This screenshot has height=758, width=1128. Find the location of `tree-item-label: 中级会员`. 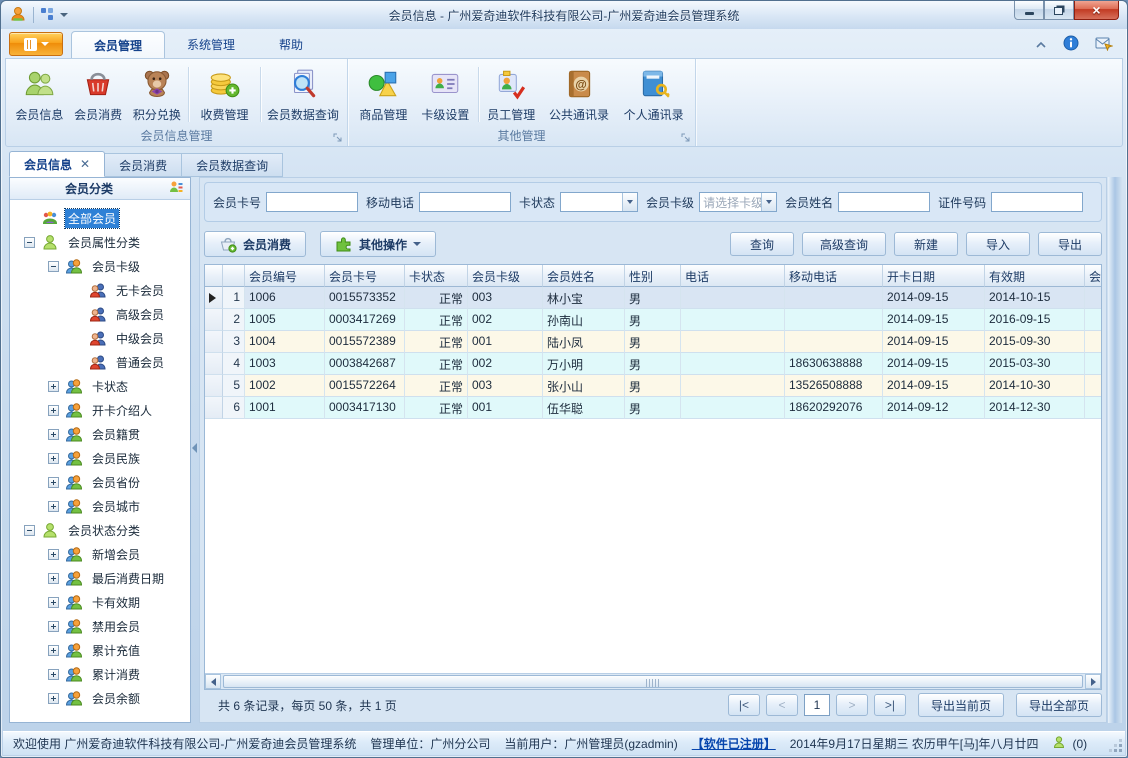

tree-item-label: 中级会员 is located at coordinates (140, 338).